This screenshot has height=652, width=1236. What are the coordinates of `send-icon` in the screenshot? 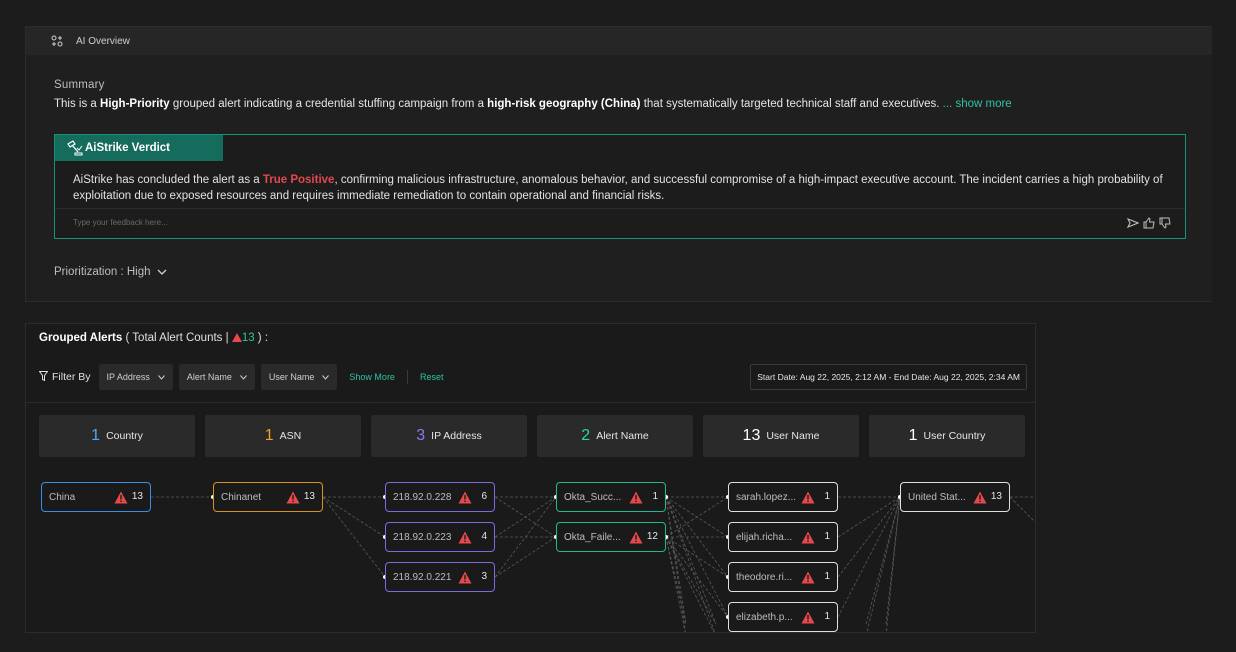 It's located at (1133, 223).